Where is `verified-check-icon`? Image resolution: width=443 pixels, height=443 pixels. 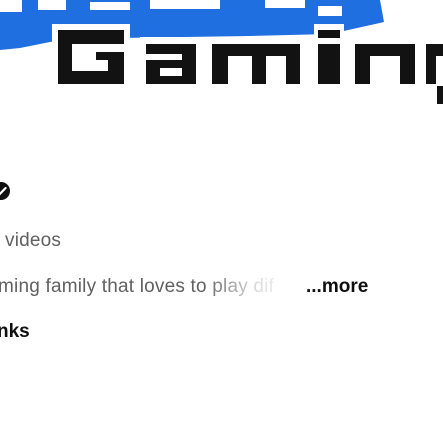 verified-check-icon is located at coordinates (5, 191).